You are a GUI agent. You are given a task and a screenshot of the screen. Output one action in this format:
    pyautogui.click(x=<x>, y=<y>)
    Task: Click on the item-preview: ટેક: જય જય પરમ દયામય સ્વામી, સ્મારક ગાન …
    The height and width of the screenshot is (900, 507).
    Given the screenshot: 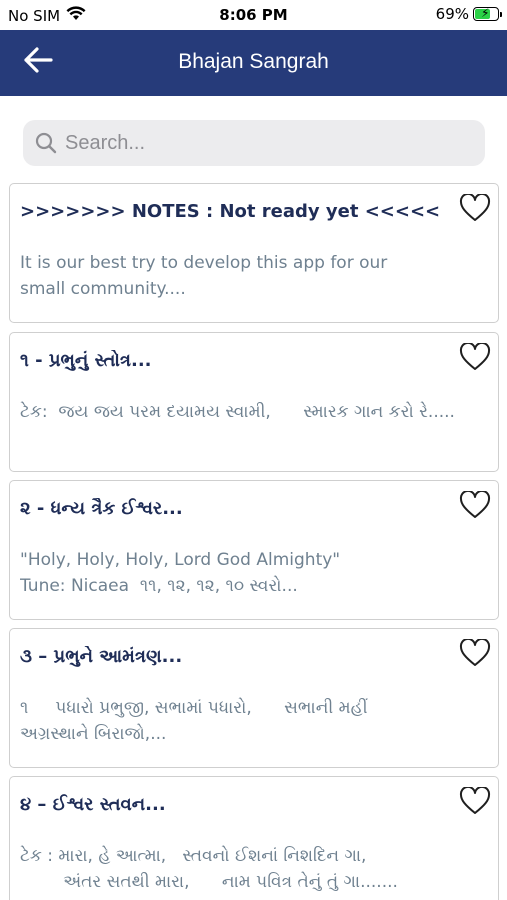 What is the action you would take?
    pyautogui.click(x=252, y=412)
    